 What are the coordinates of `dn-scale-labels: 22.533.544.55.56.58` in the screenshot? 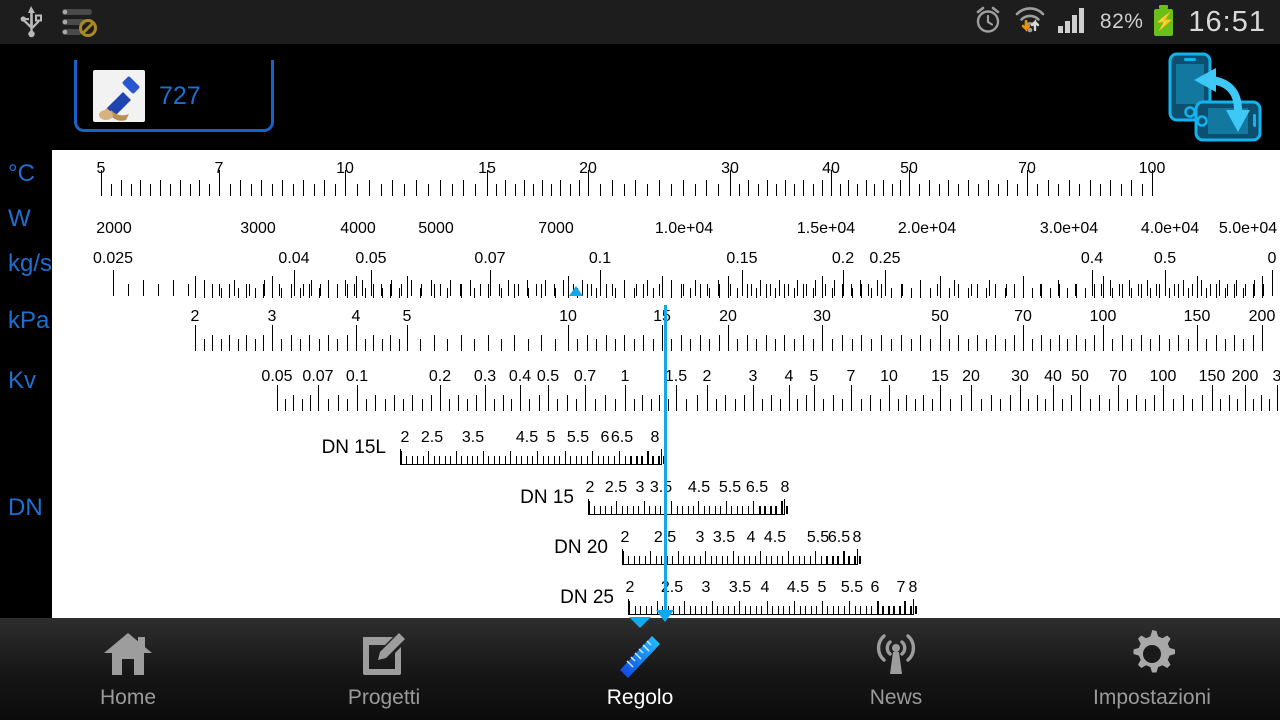 It's located at (741, 538).